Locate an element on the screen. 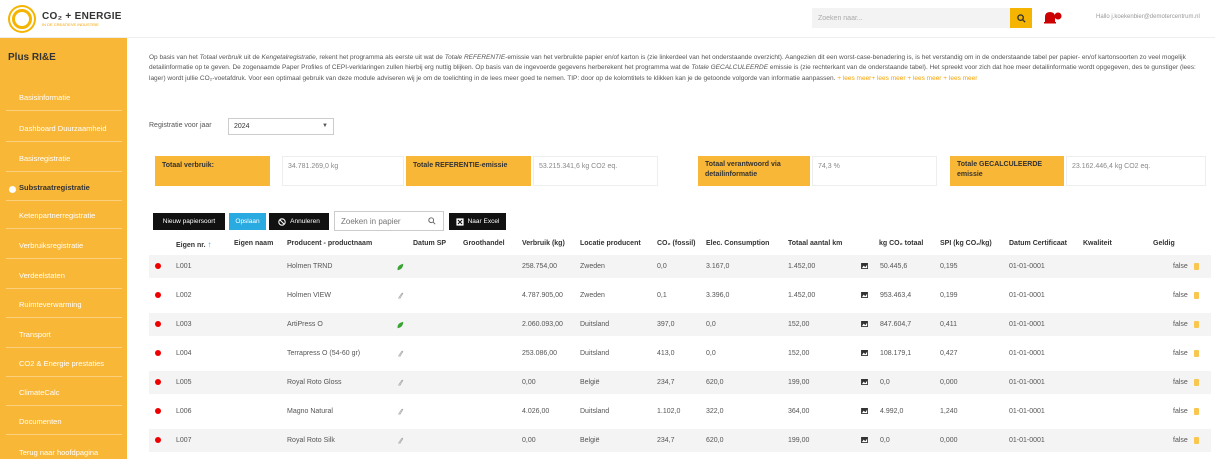 The width and height of the screenshot is (1215, 459). cell-producent: ArtiPress O is located at coordinates (305, 324).